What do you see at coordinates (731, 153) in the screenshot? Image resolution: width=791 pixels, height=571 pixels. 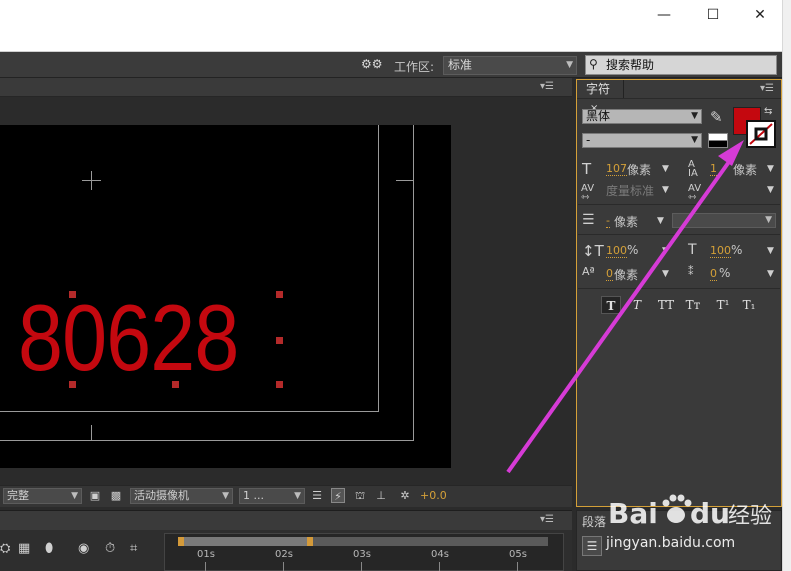 I see `annotation-arrow-head` at bounding box center [731, 153].